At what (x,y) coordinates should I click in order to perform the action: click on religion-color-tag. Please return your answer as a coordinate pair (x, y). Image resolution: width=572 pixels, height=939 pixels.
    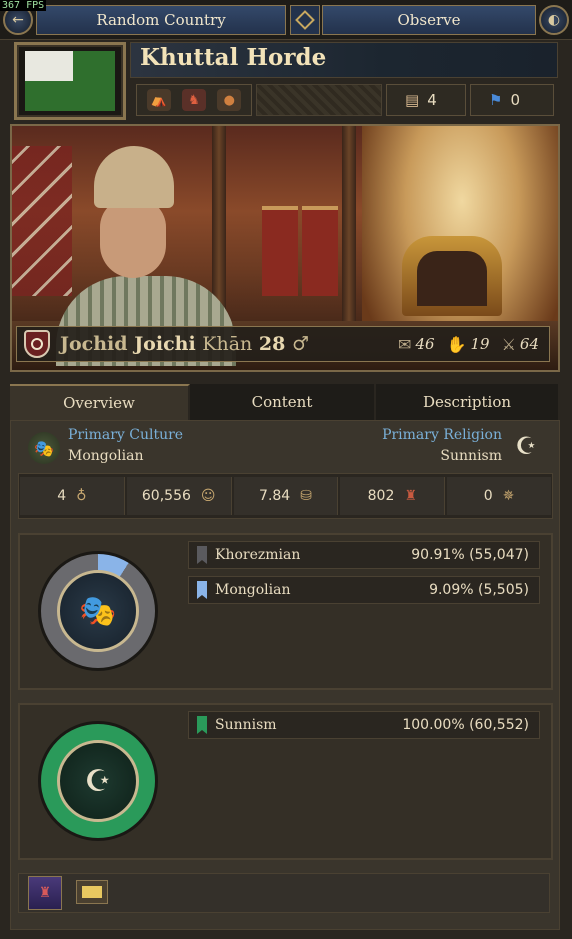
    Looking at the image, I should click on (202, 725).